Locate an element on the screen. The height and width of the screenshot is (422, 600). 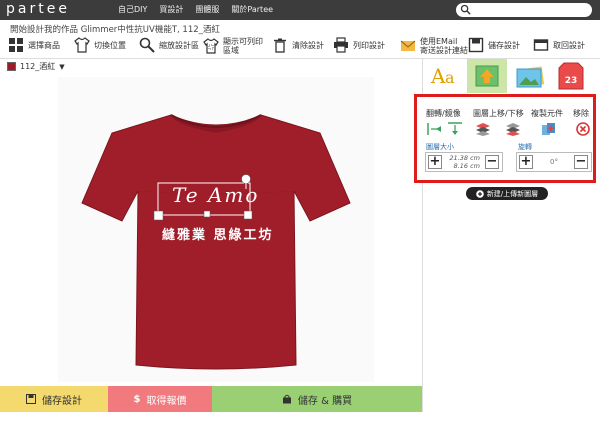
jersey-23-icon: 23 is located at coordinates (571, 76).